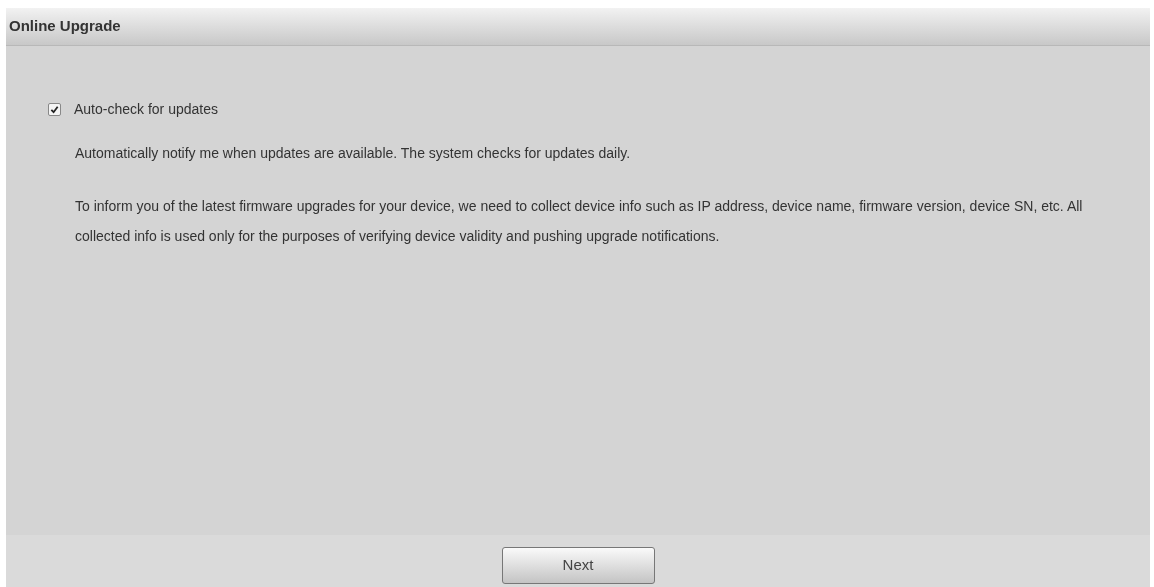  I want to click on checkmark-icon, so click(54, 109).